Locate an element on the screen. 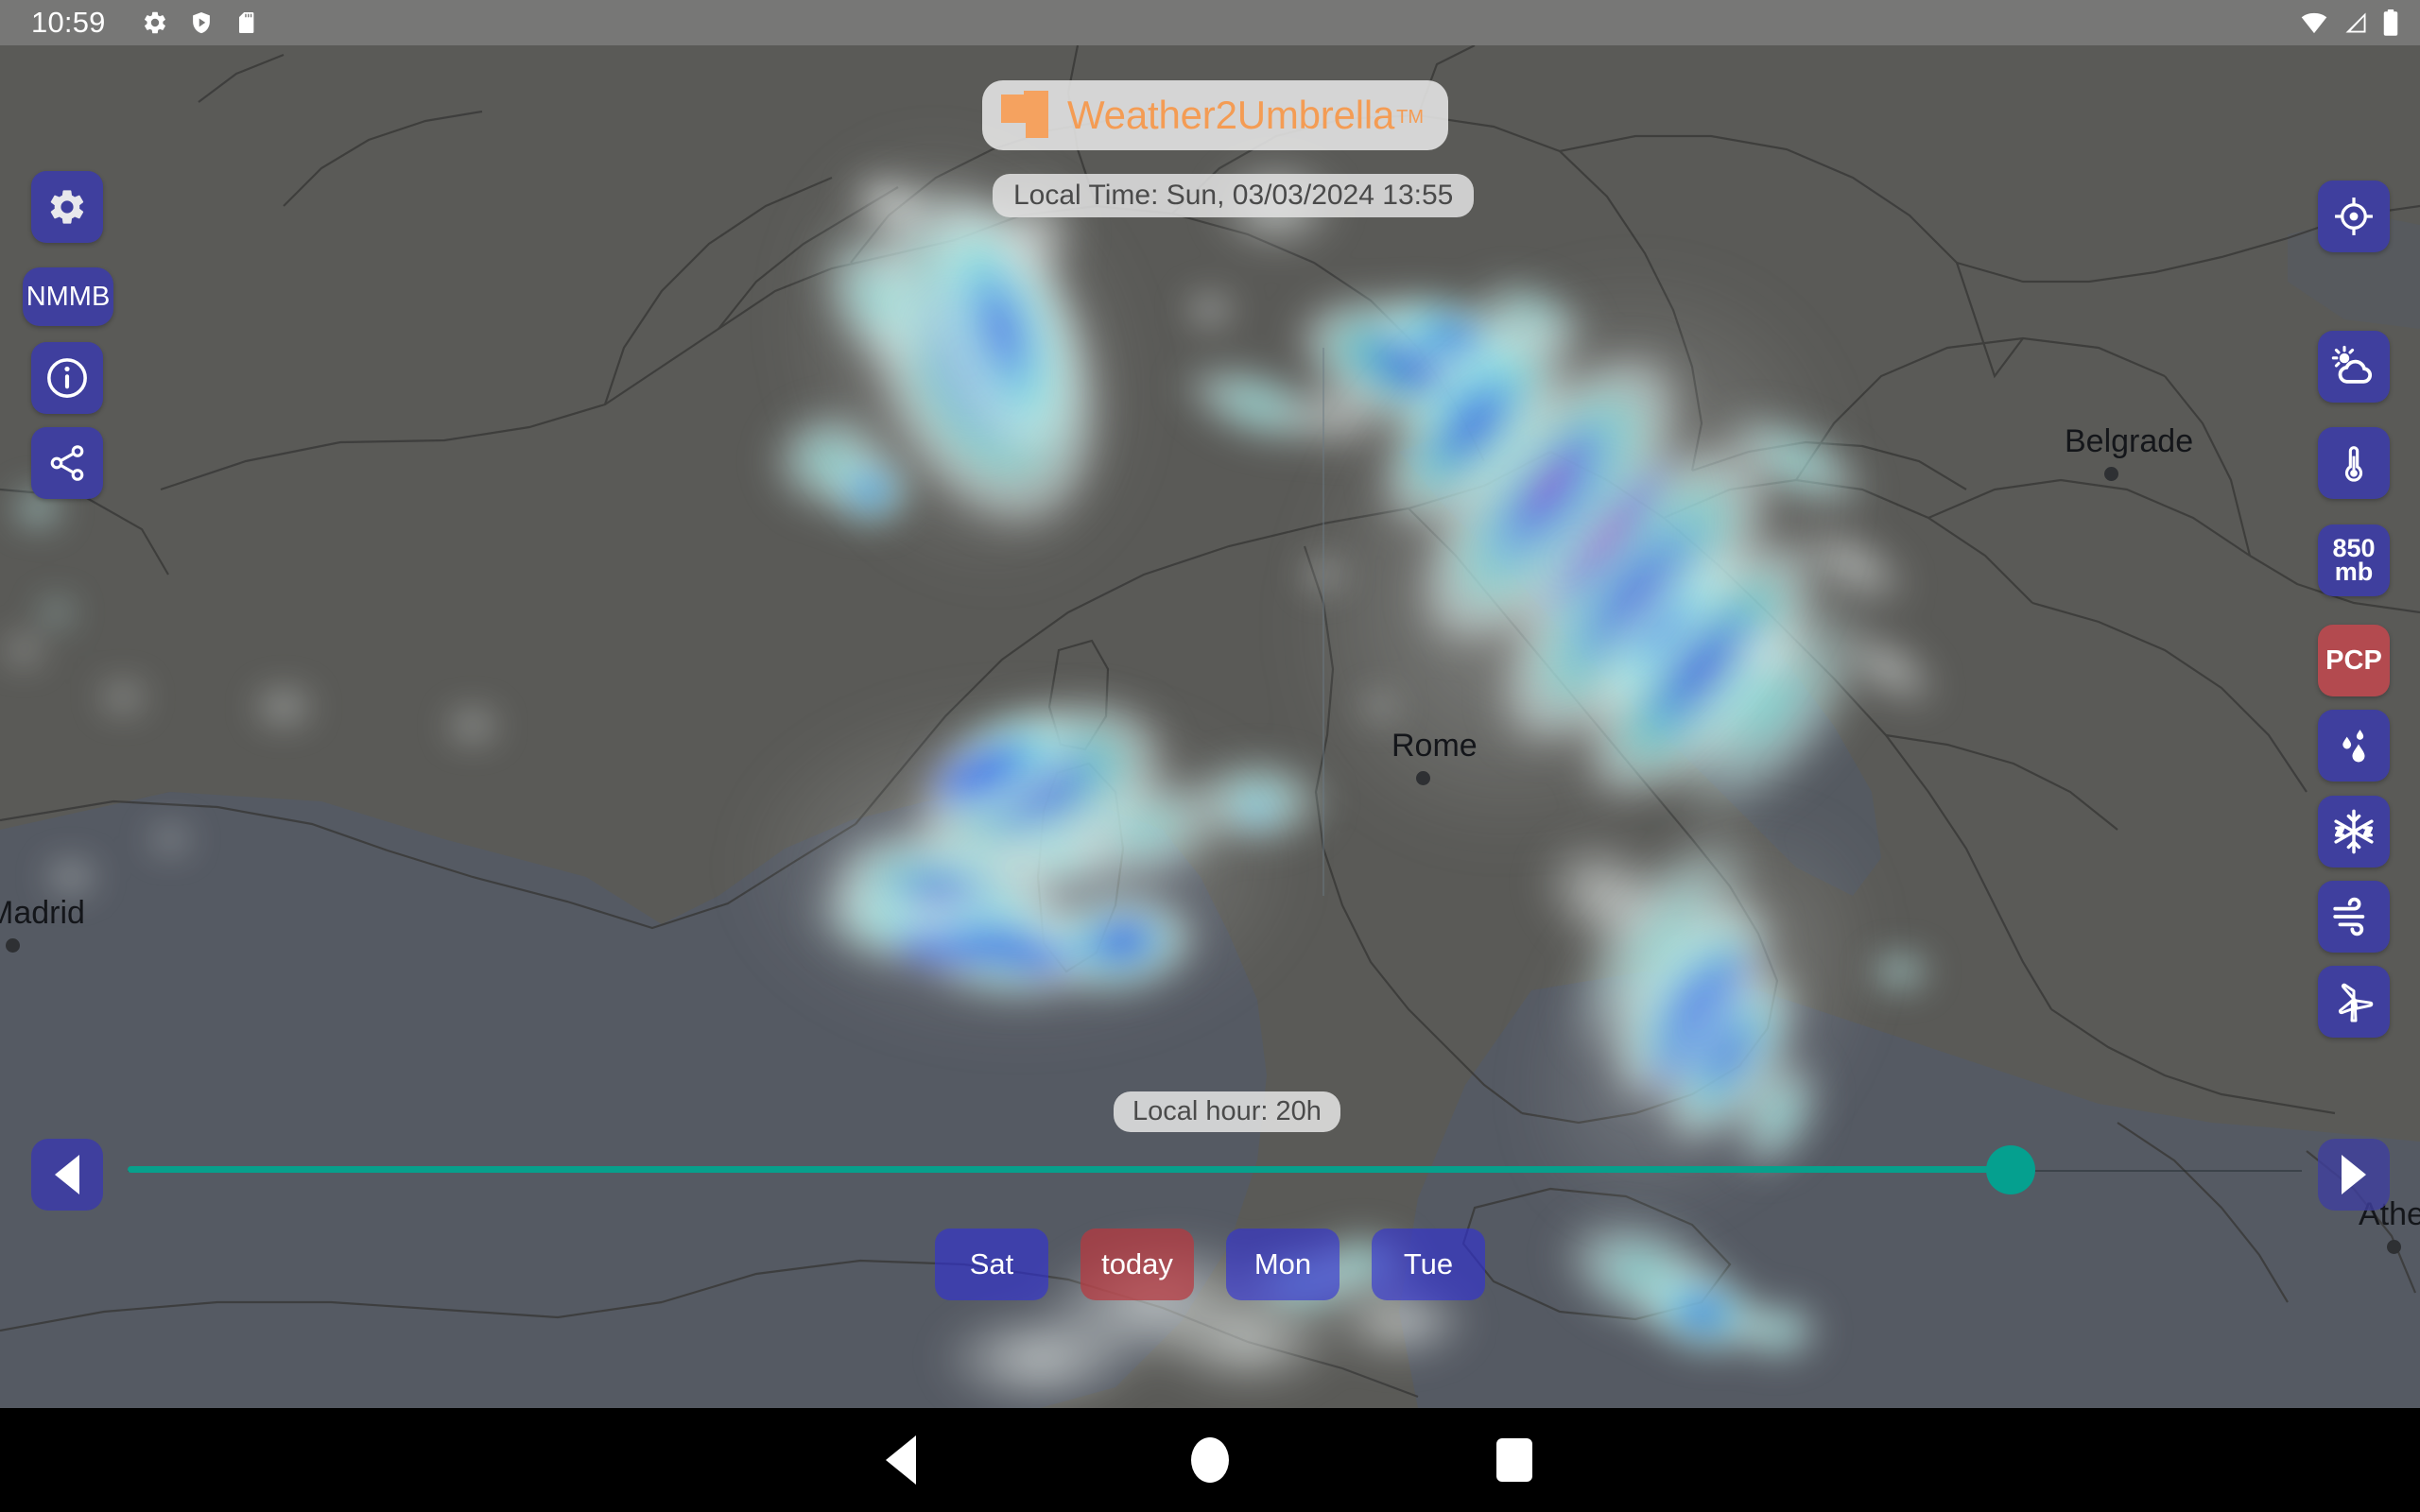 This screenshot has width=2420, height=1512. nav-back-button is located at coordinates (901, 1460).